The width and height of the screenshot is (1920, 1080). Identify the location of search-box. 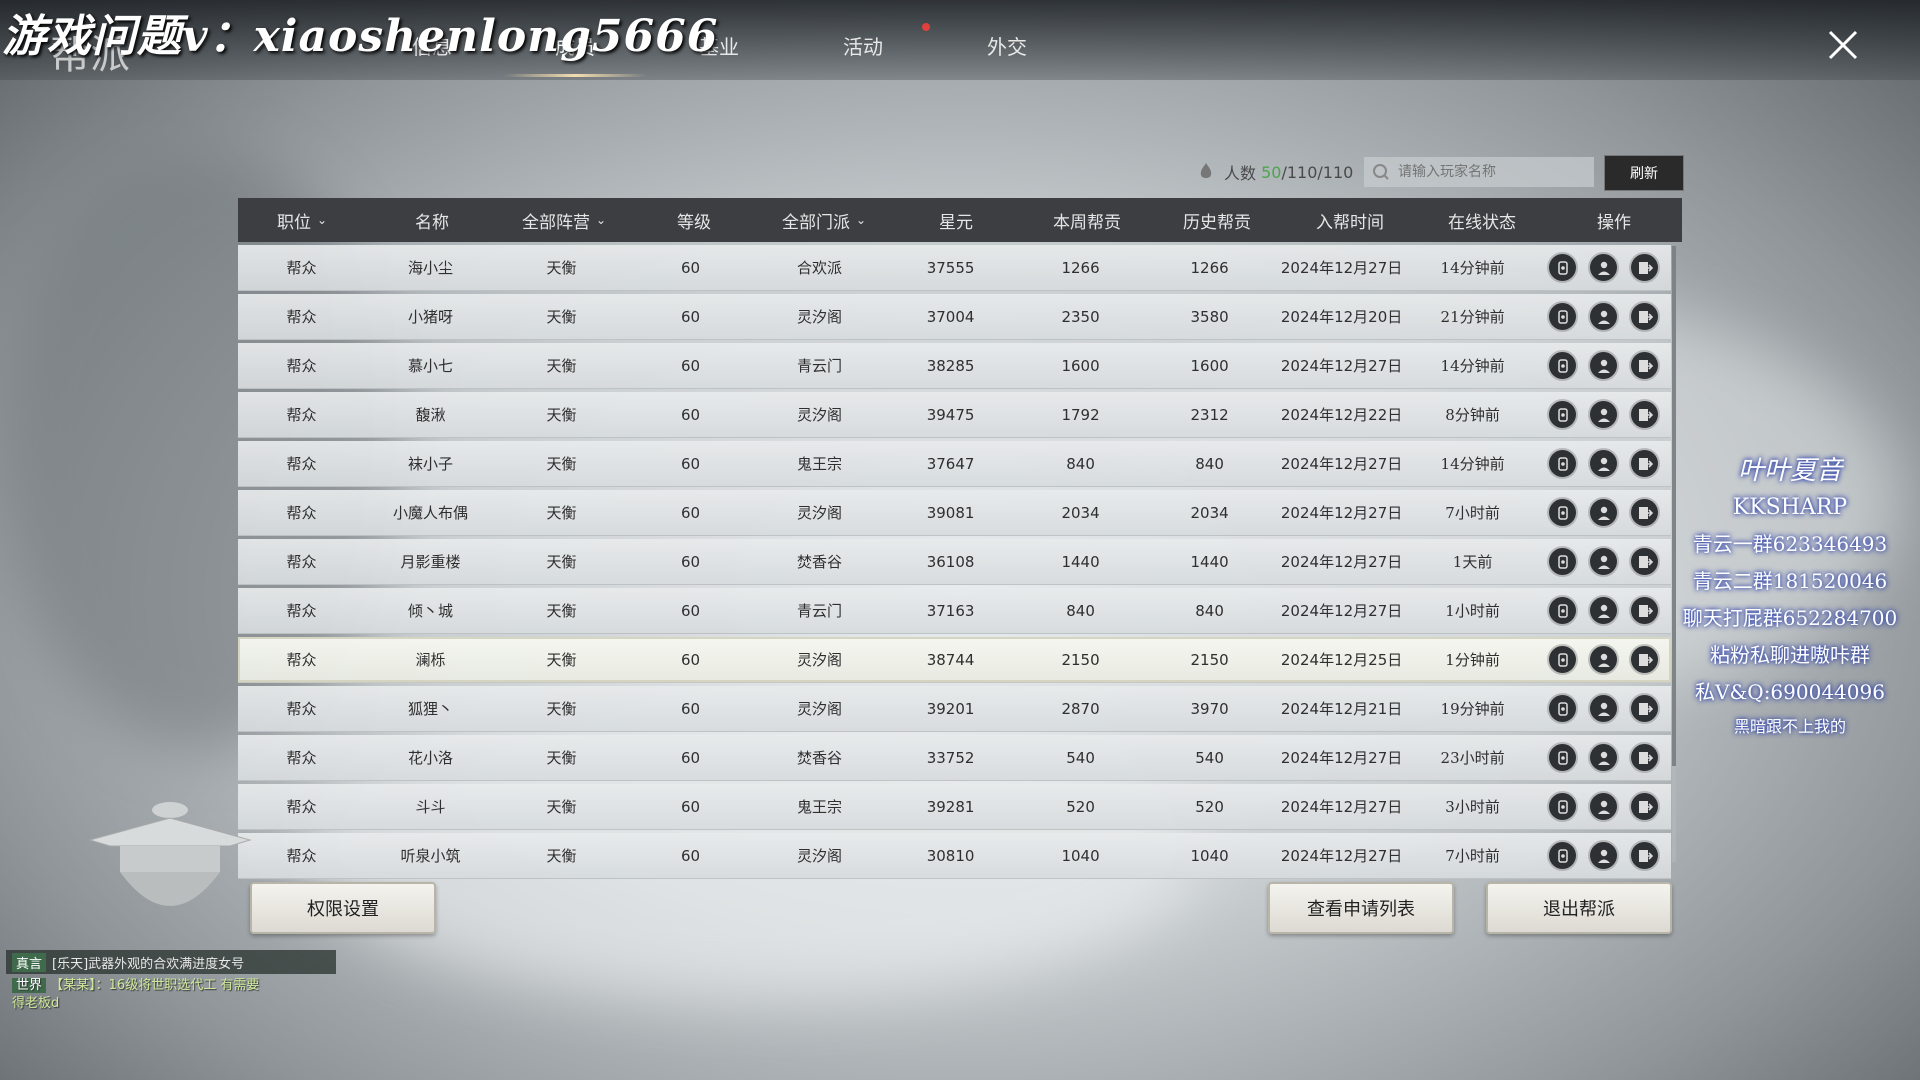
(1479, 172).